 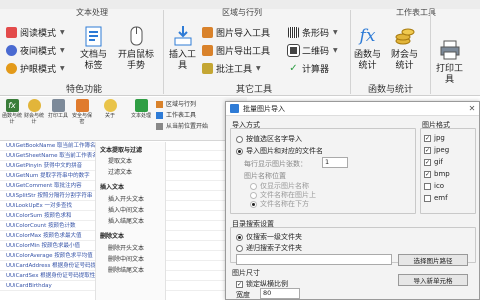 I want to click on mini-security-button: 安全与保密, so click(x=82, y=112).